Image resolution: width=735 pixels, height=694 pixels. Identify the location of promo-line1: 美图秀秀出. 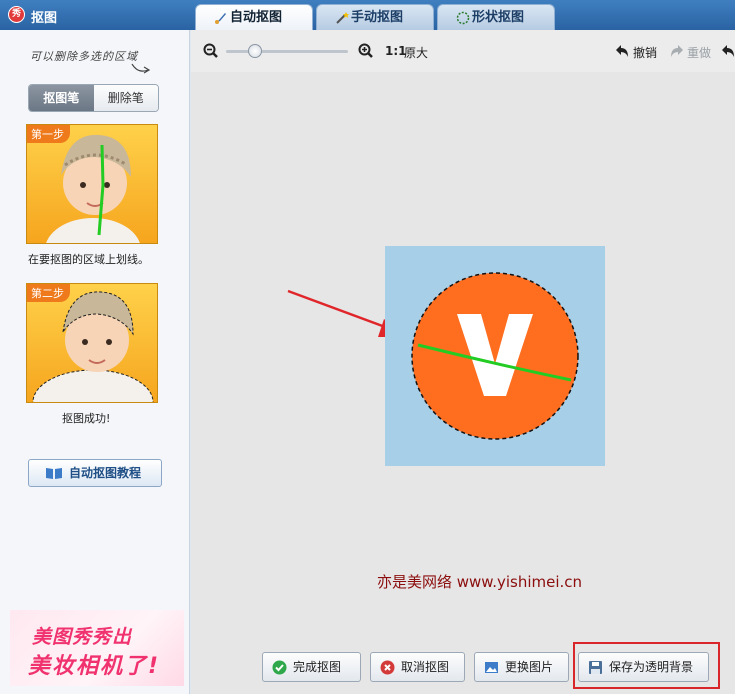
(82, 637).